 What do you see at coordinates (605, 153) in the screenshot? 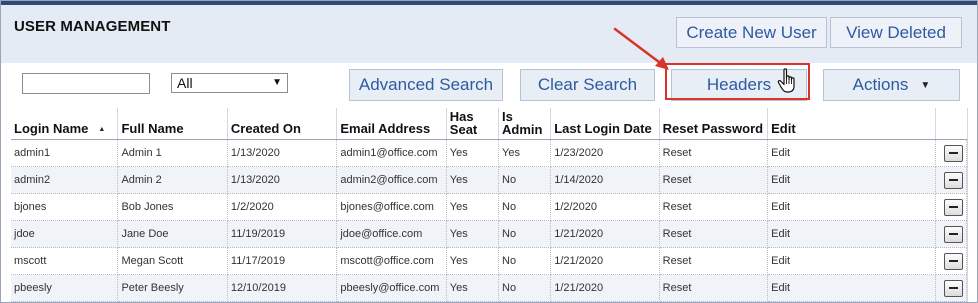
I see `last-login-cell: 1/23/2020` at bounding box center [605, 153].